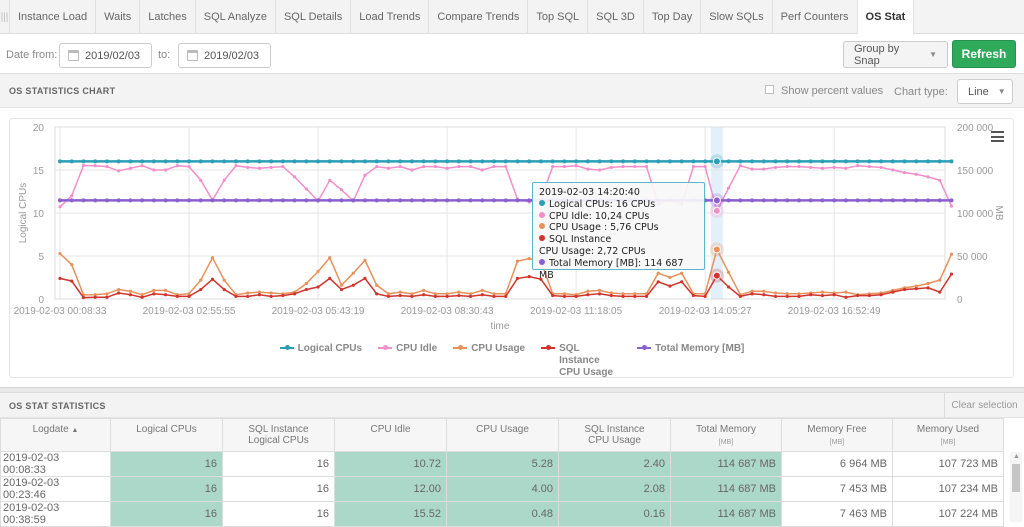 The height and width of the screenshot is (527, 1024). Describe the element at coordinates (390, 464) in the screenshot. I see `cell-cpu-idle: 10.72` at that location.